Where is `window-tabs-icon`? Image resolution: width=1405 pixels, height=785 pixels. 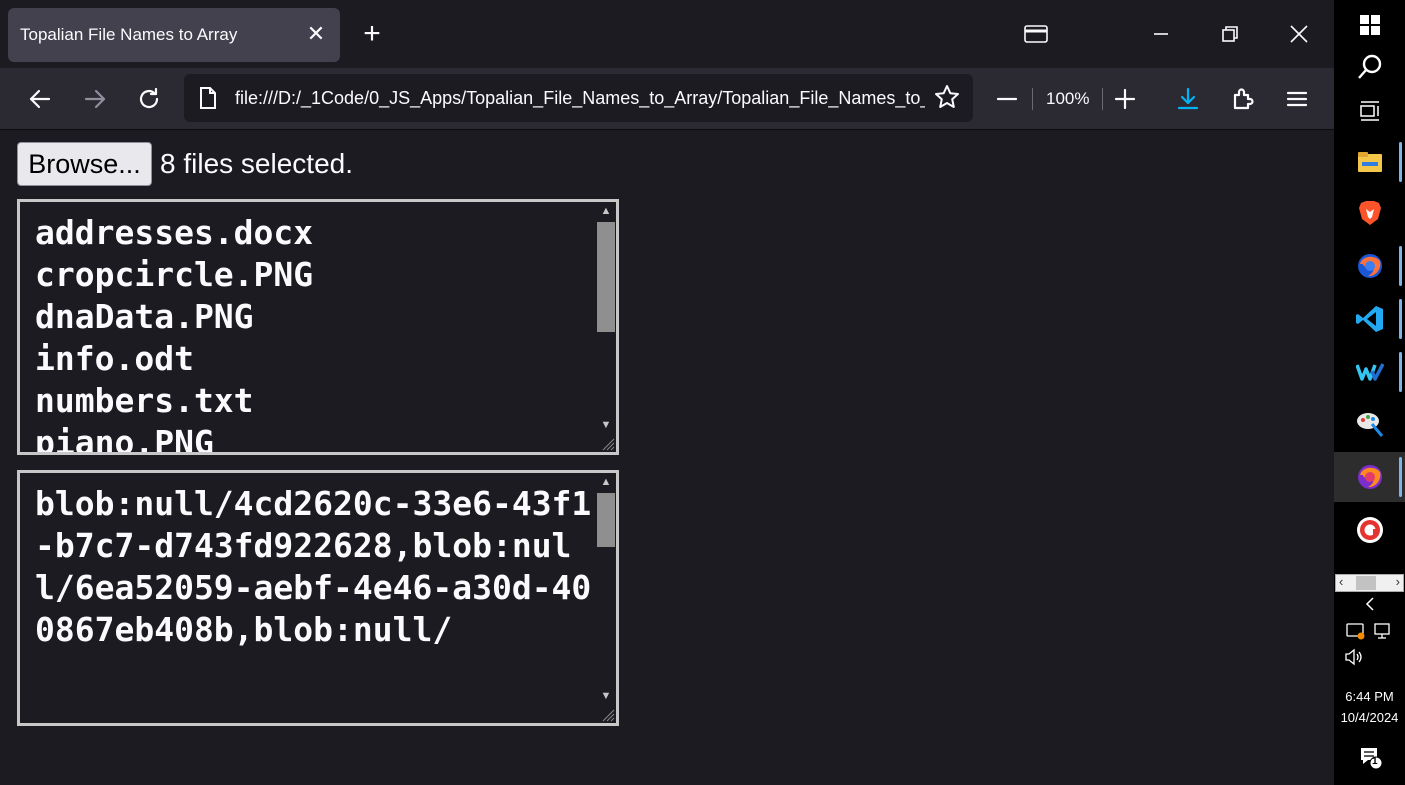 window-tabs-icon is located at coordinates (1036, 34).